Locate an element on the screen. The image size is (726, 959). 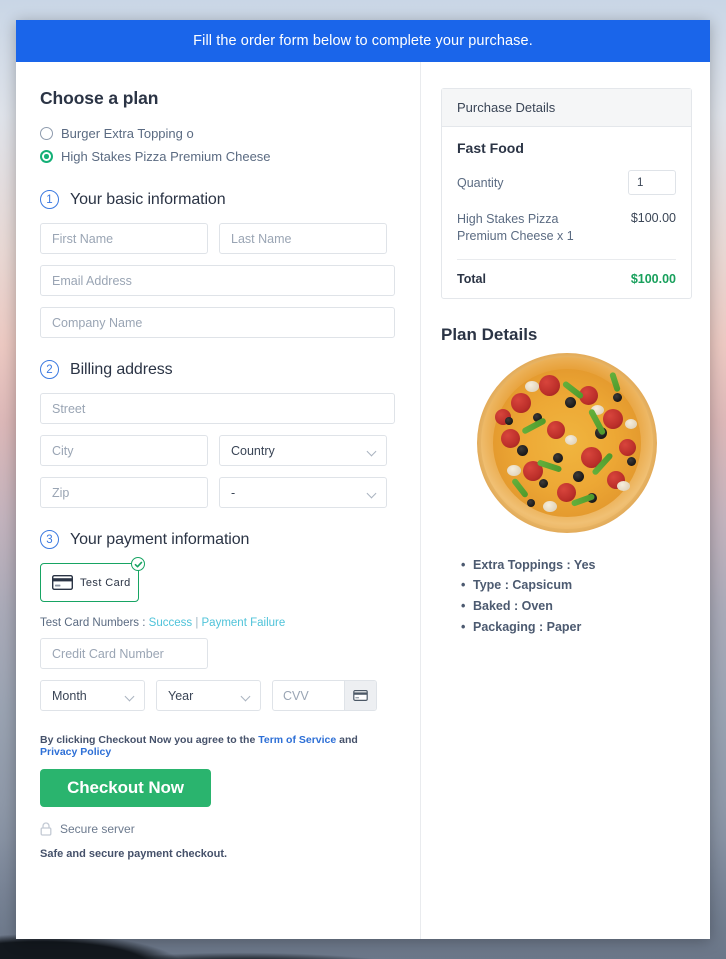
pizza-image is located at coordinates (566, 442).